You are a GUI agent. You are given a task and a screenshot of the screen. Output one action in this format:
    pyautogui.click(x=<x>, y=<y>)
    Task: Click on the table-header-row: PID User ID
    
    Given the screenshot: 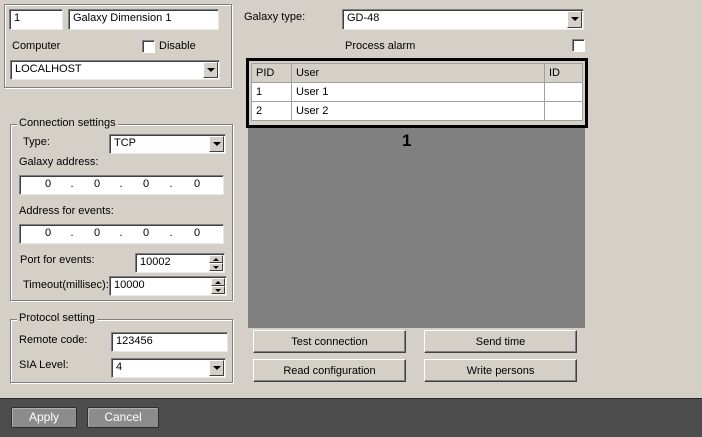 What is the action you would take?
    pyautogui.click(x=417, y=73)
    